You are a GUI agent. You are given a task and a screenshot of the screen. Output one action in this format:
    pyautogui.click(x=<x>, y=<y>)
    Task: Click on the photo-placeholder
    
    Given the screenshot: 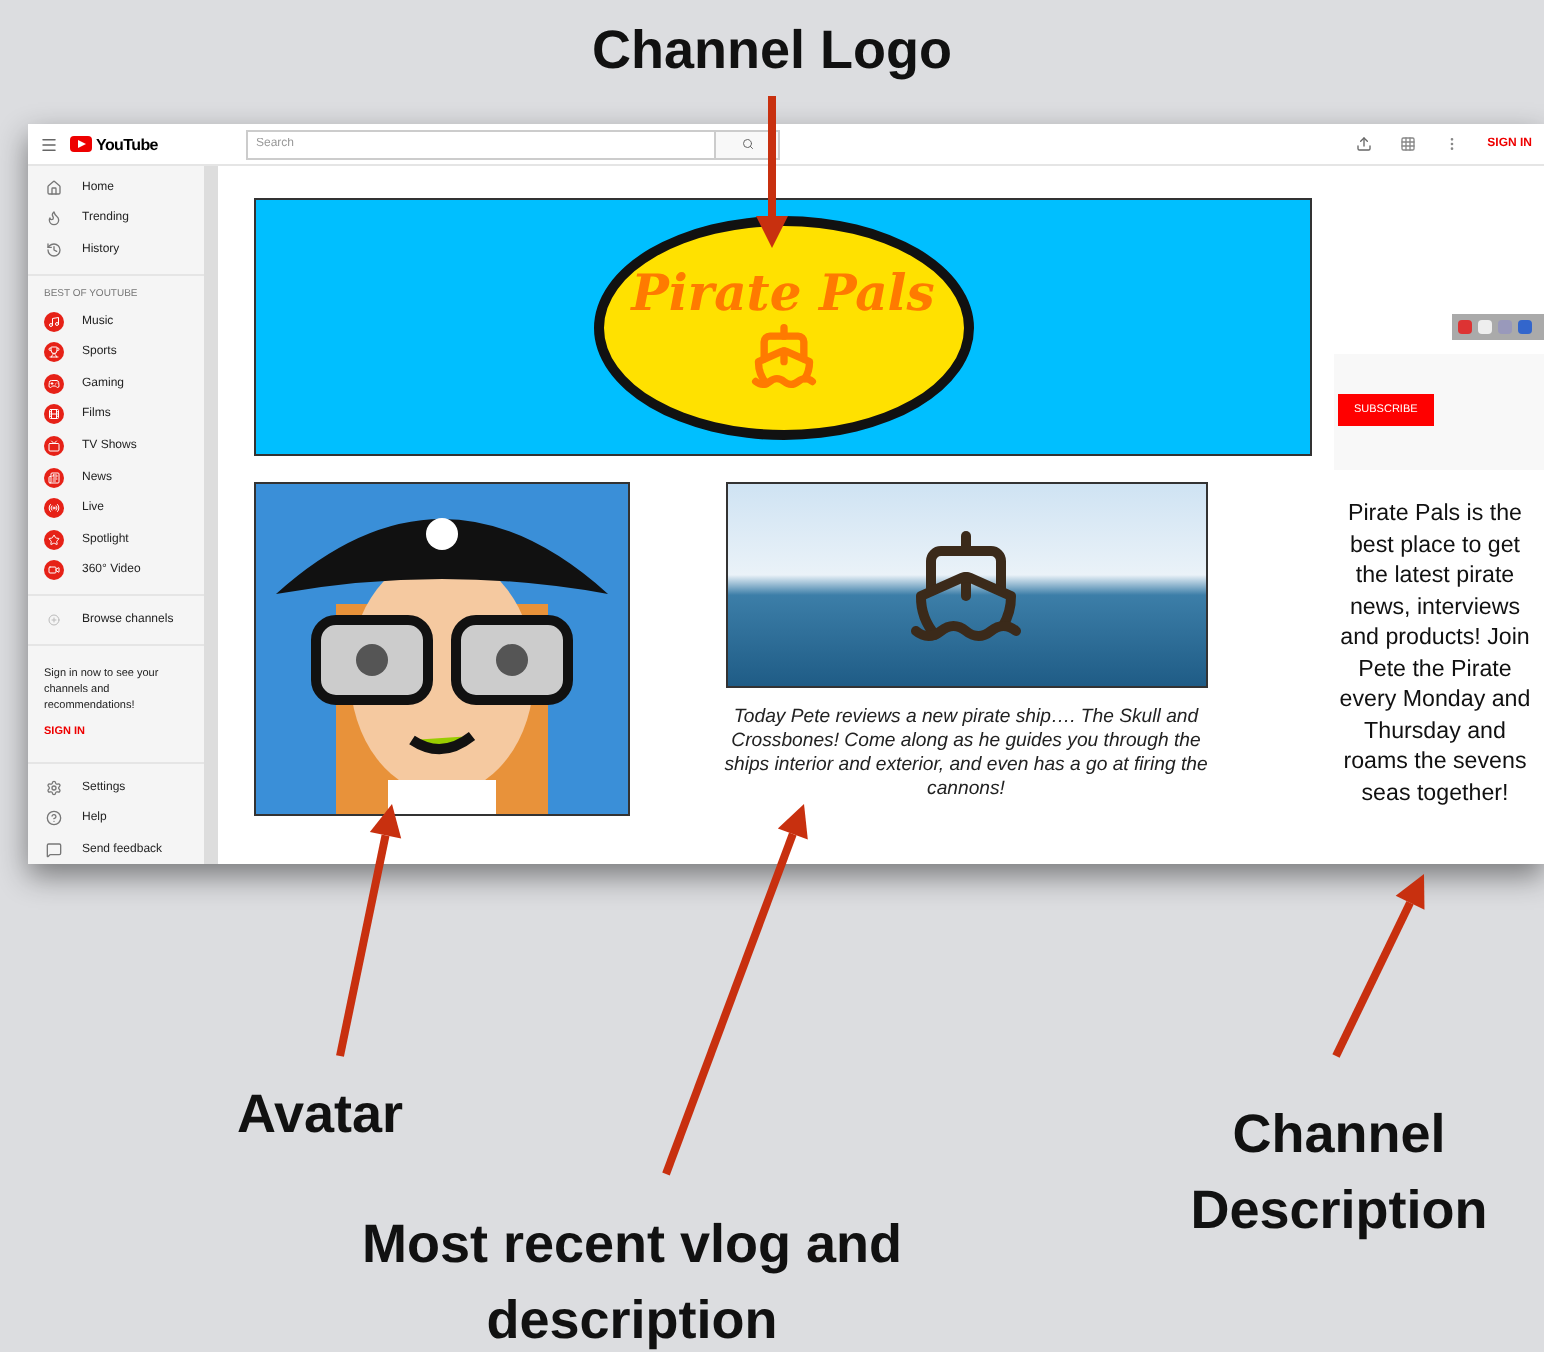 What is the action you would take?
    pyautogui.click(x=966, y=585)
    